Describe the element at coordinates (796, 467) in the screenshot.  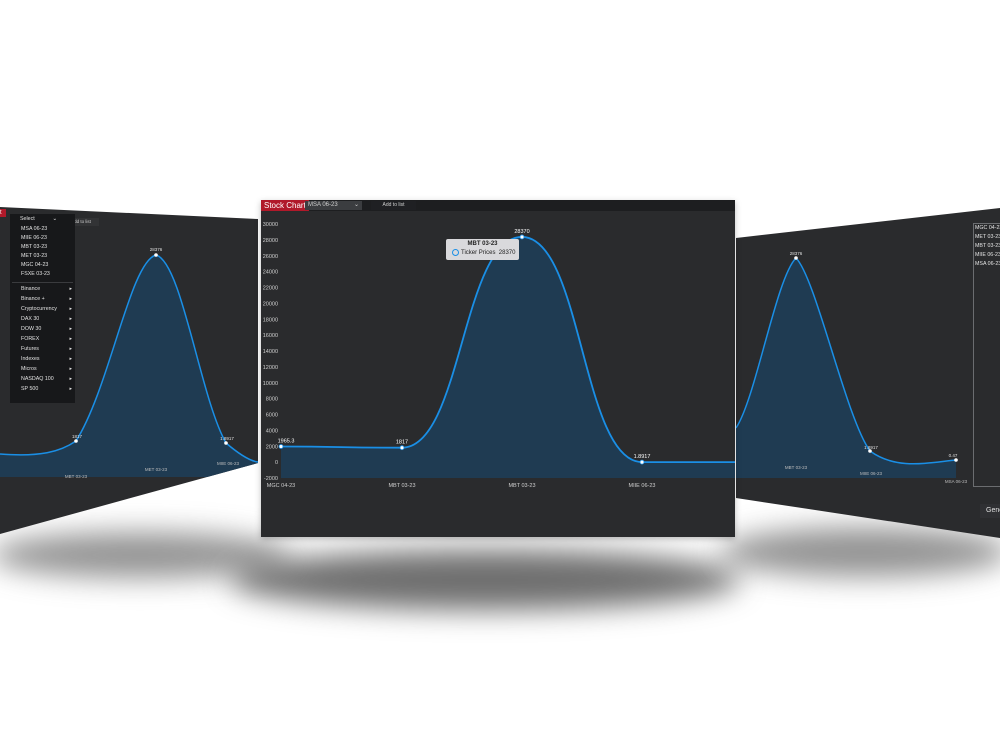
I see `right-x-label: MBT 03-23` at that location.